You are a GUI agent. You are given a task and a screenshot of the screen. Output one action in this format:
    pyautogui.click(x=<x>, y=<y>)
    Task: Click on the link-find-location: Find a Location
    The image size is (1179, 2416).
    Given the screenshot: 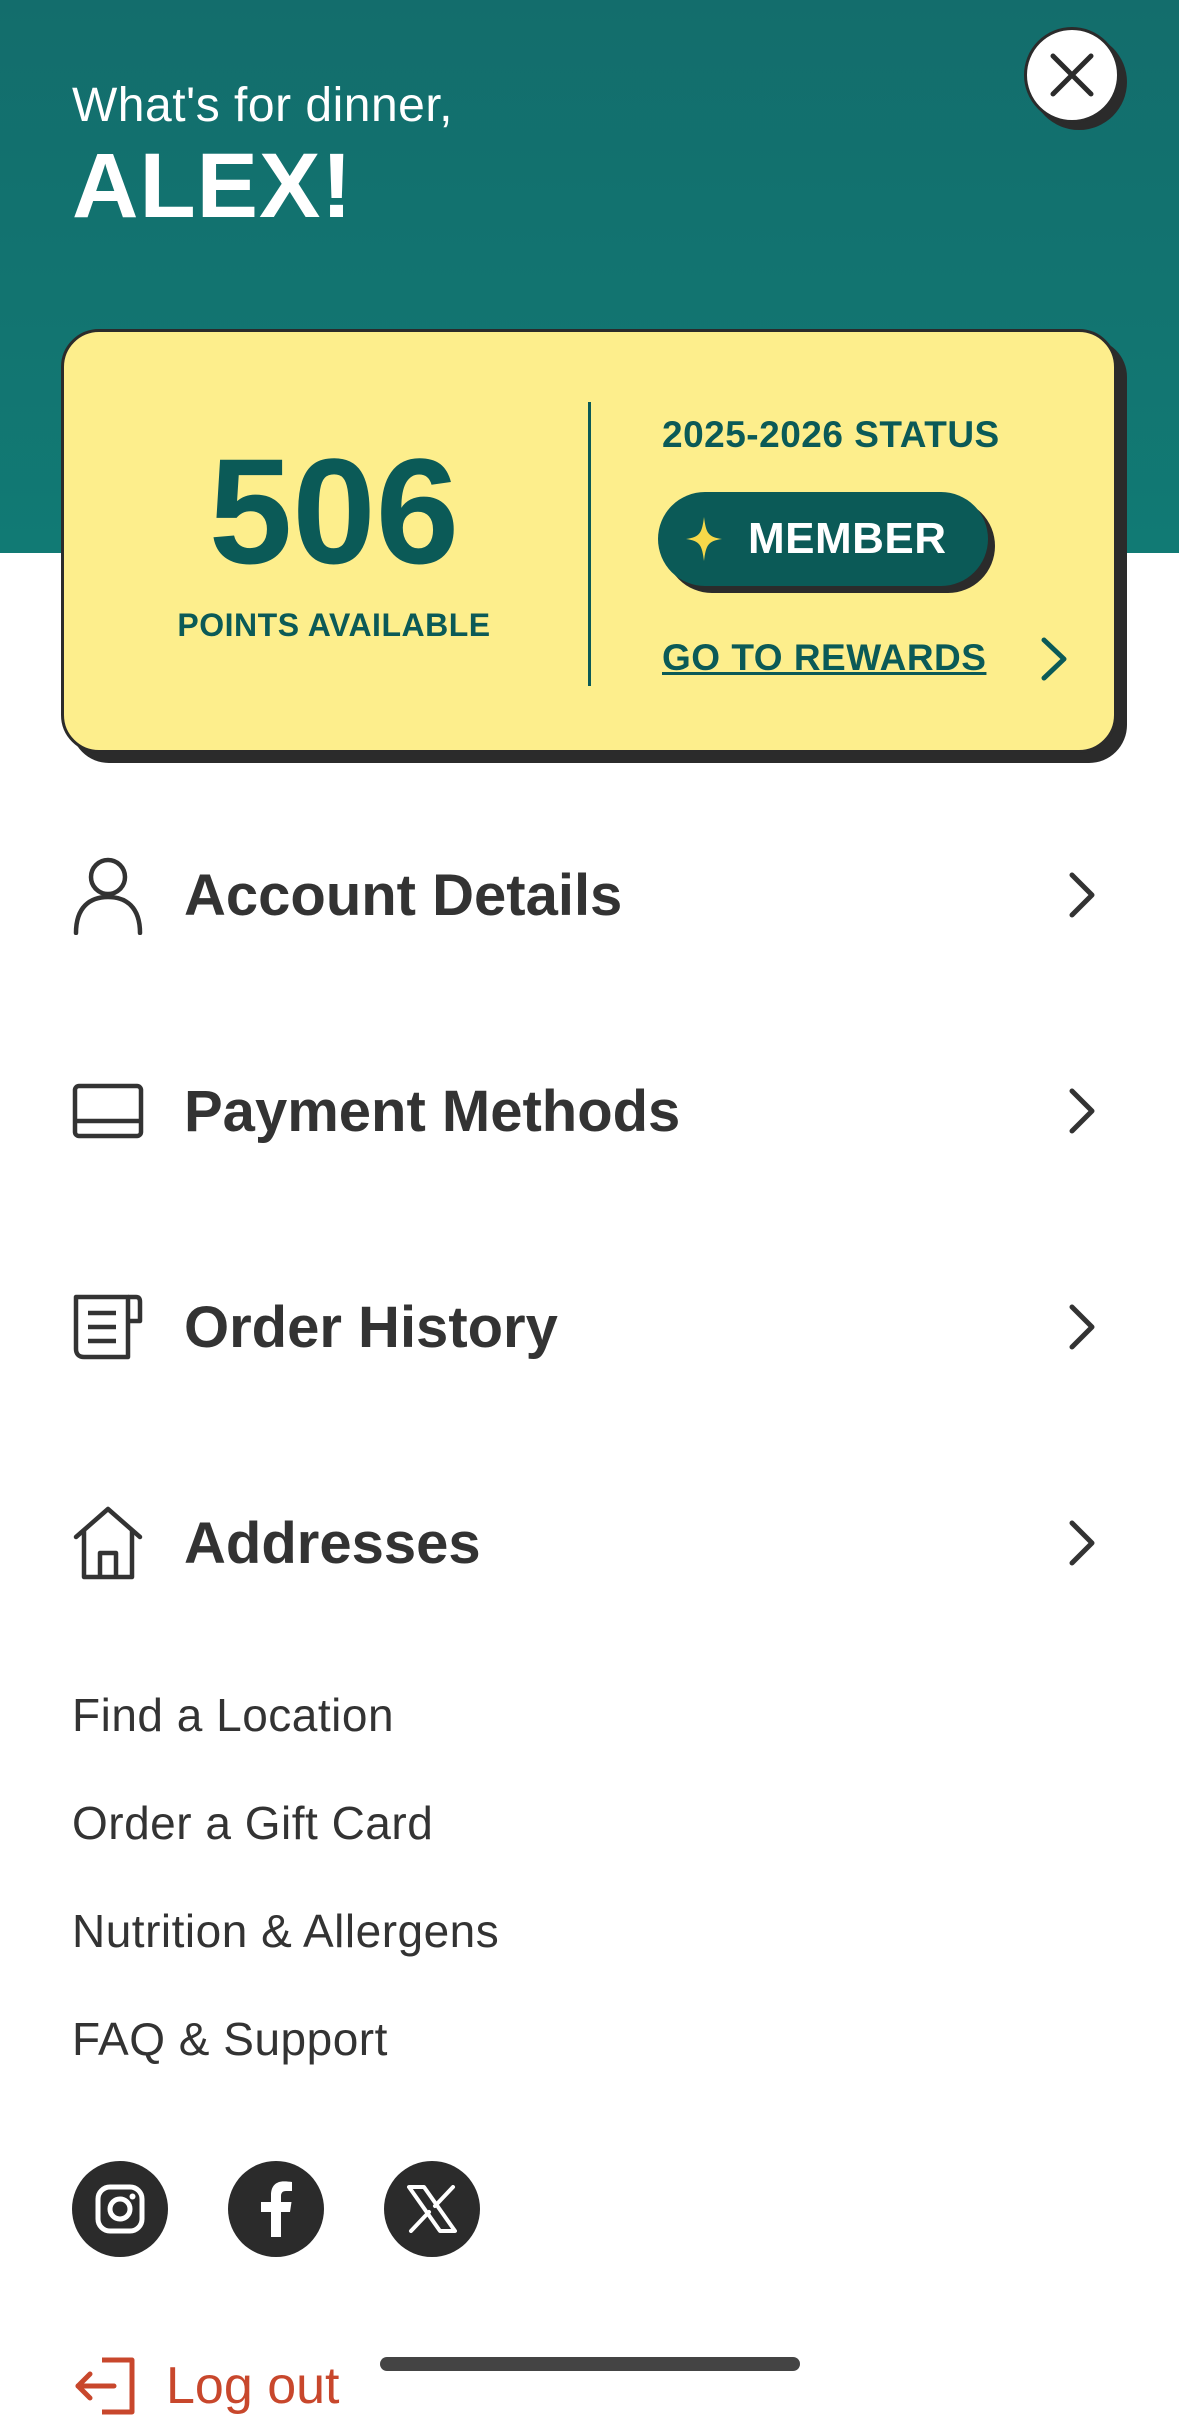 What is the action you would take?
    pyautogui.click(x=233, y=1715)
    